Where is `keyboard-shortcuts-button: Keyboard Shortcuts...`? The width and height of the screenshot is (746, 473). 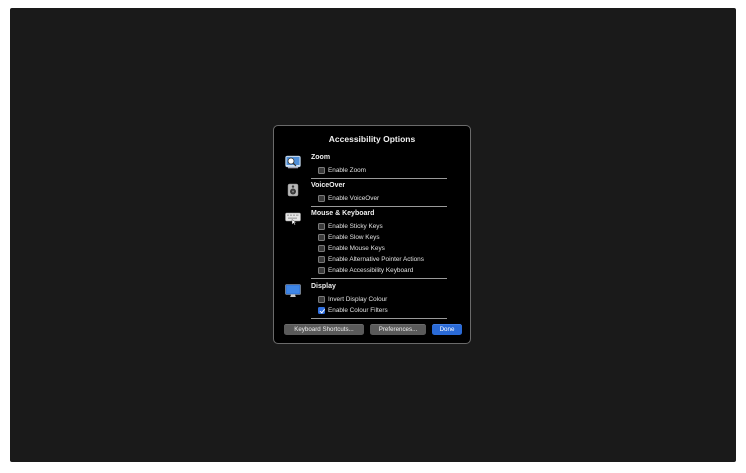
keyboard-shortcuts-button: Keyboard Shortcuts... is located at coordinates (324, 329).